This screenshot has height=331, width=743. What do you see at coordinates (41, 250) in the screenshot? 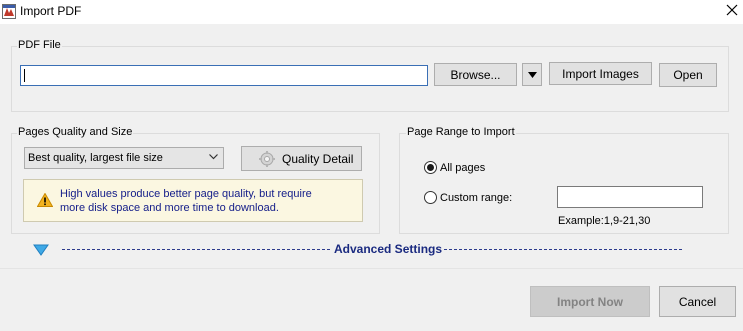
I see `expand-down-icon` at bounding box center [41, 250].